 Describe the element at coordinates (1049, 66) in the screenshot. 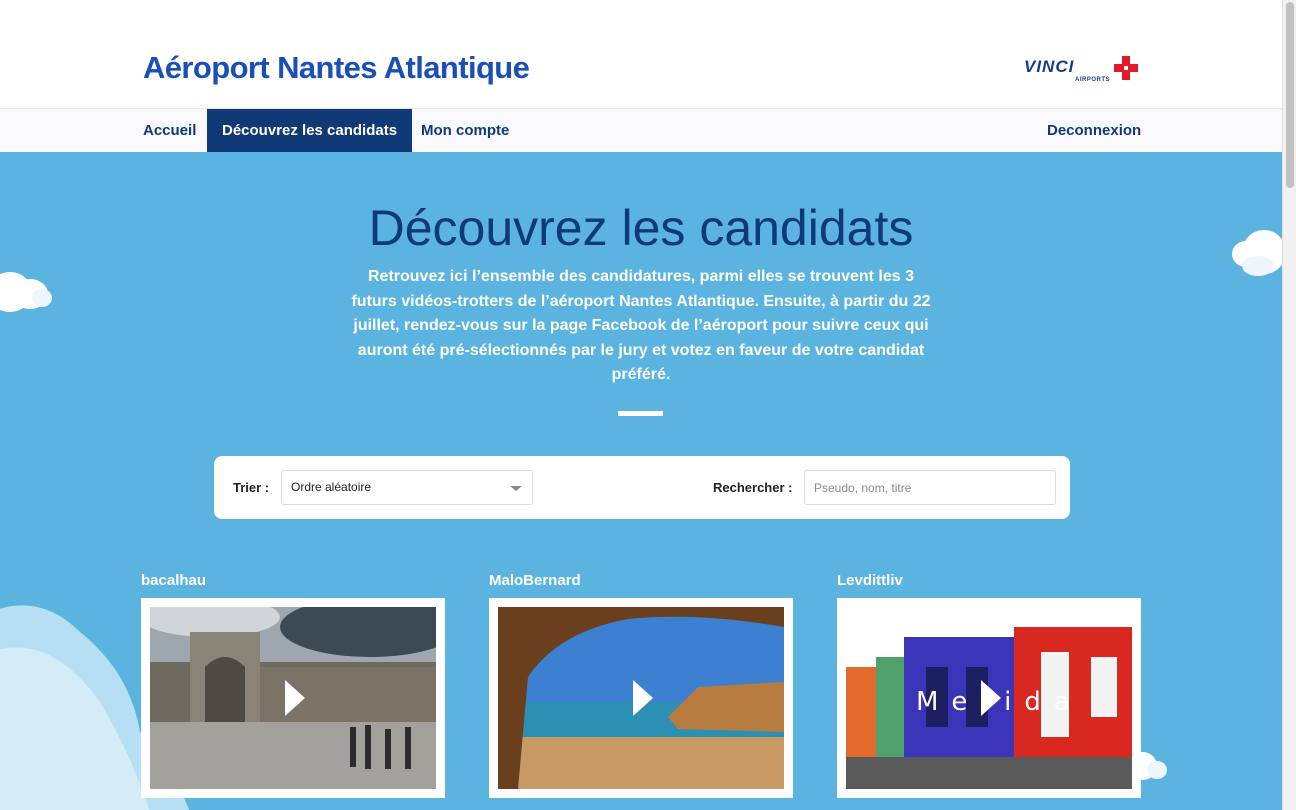

I see `logo-text: VINCI` at that location.